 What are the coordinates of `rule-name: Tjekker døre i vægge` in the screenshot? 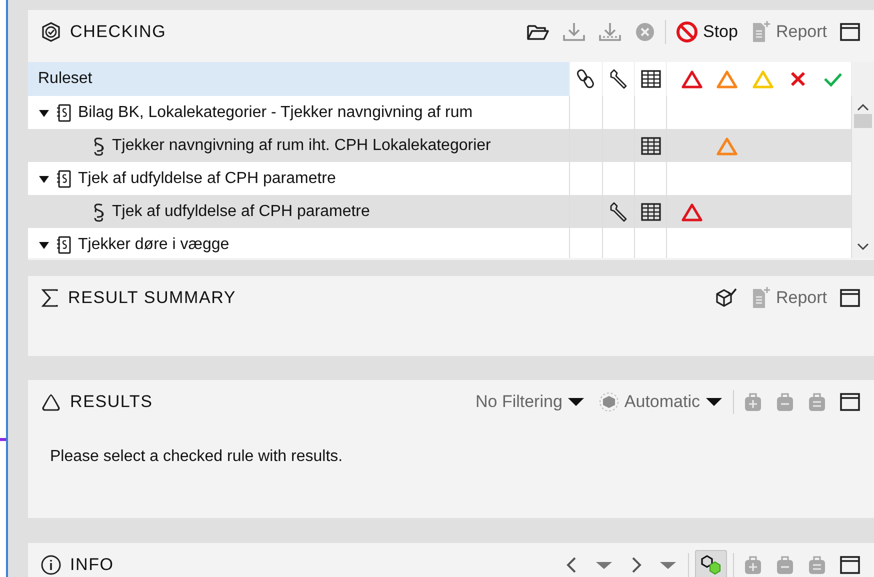 It's located at (154, 245).